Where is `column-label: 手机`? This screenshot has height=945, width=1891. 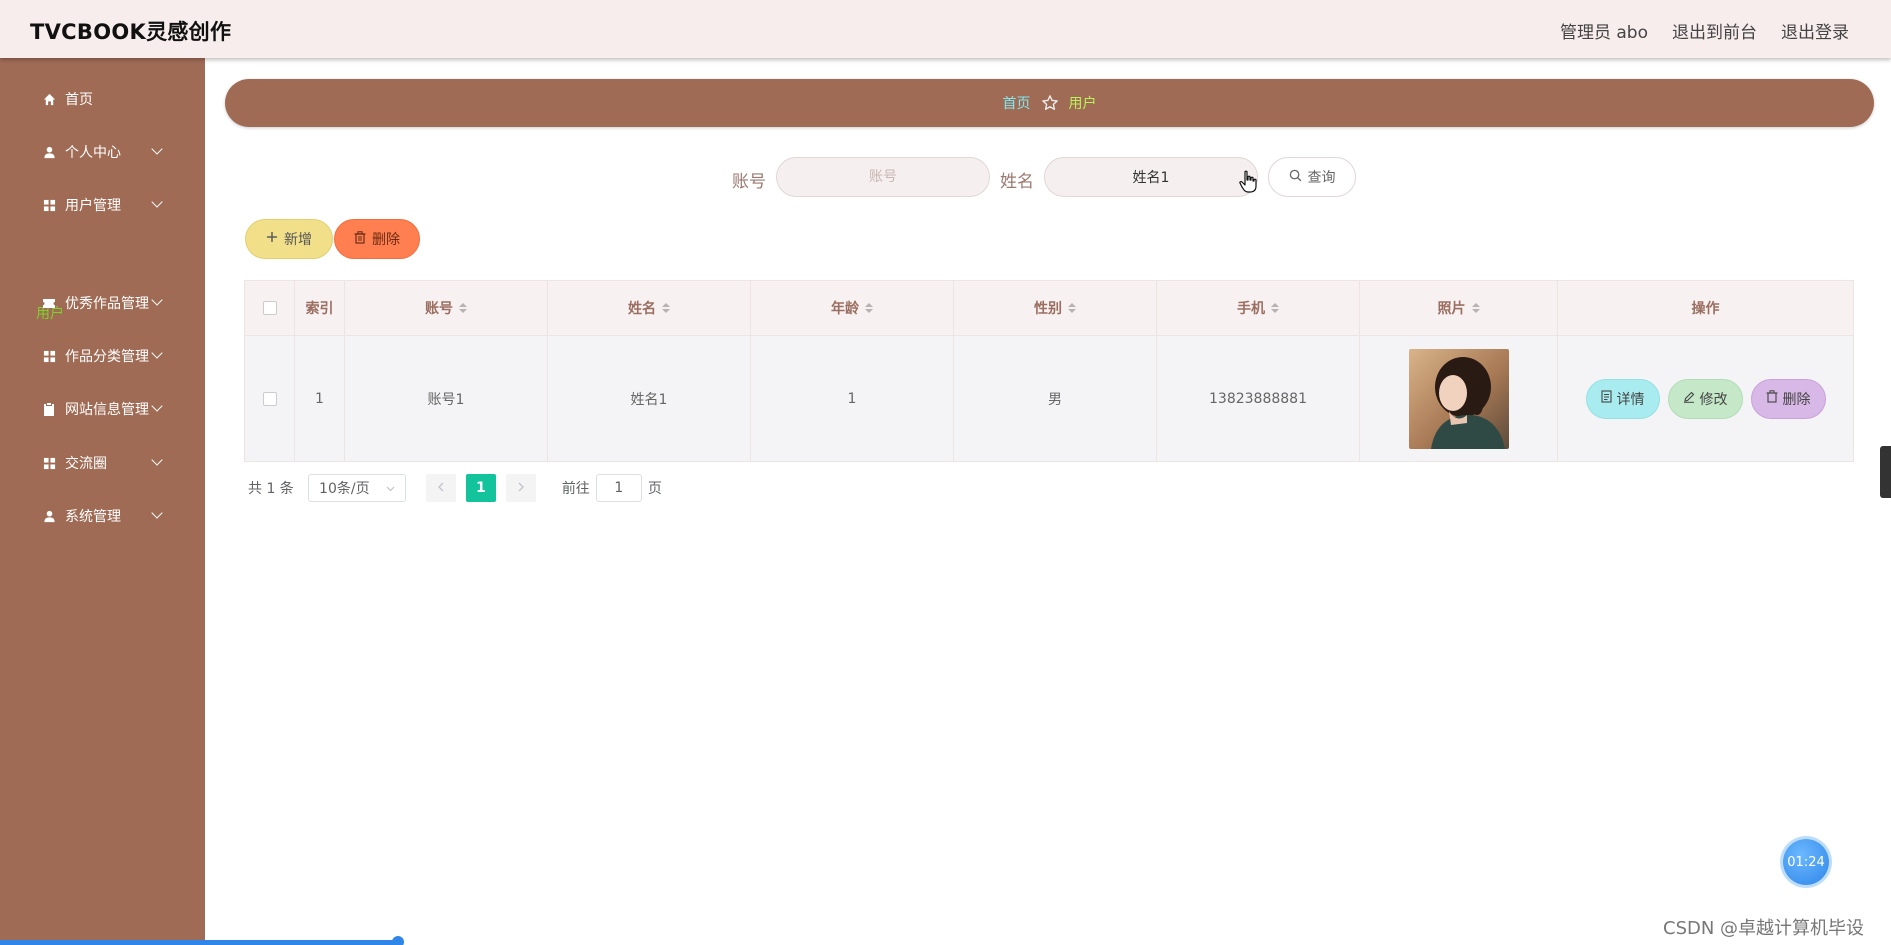
column-label: 手机 is located at coordinates (1251, 309).